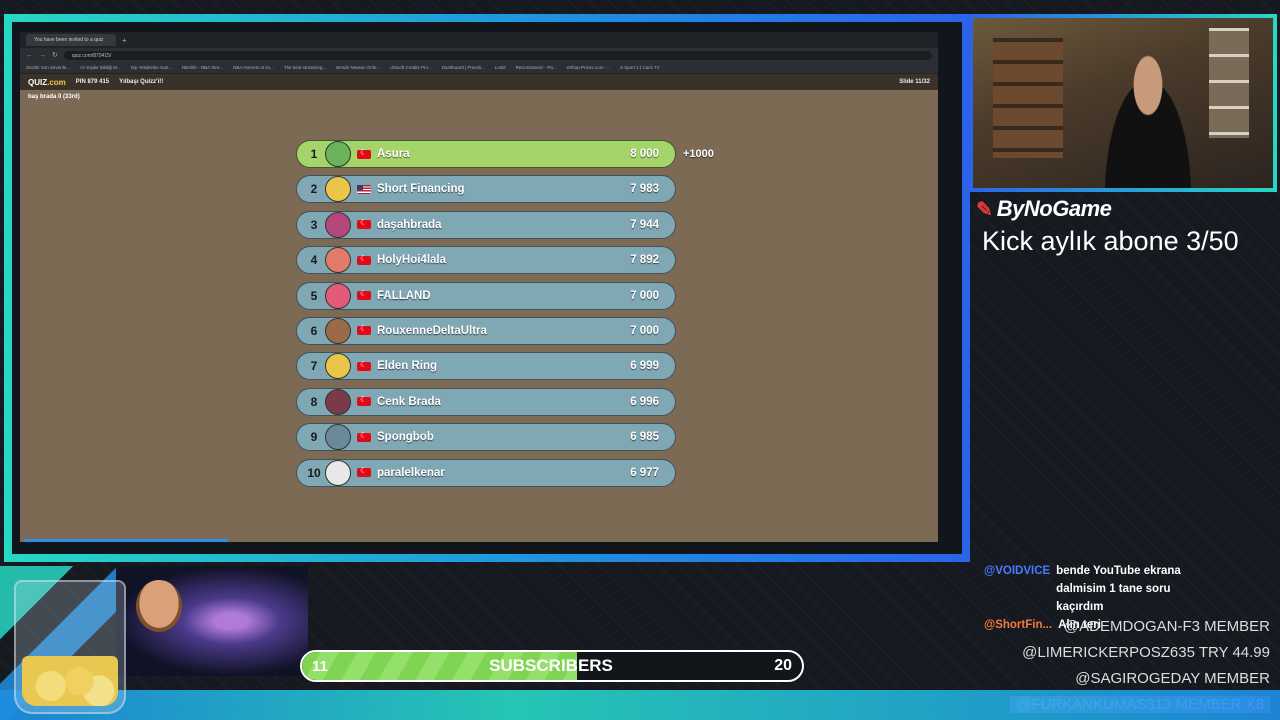  I want to click on player-name: Spongbob, so click(405, 437).